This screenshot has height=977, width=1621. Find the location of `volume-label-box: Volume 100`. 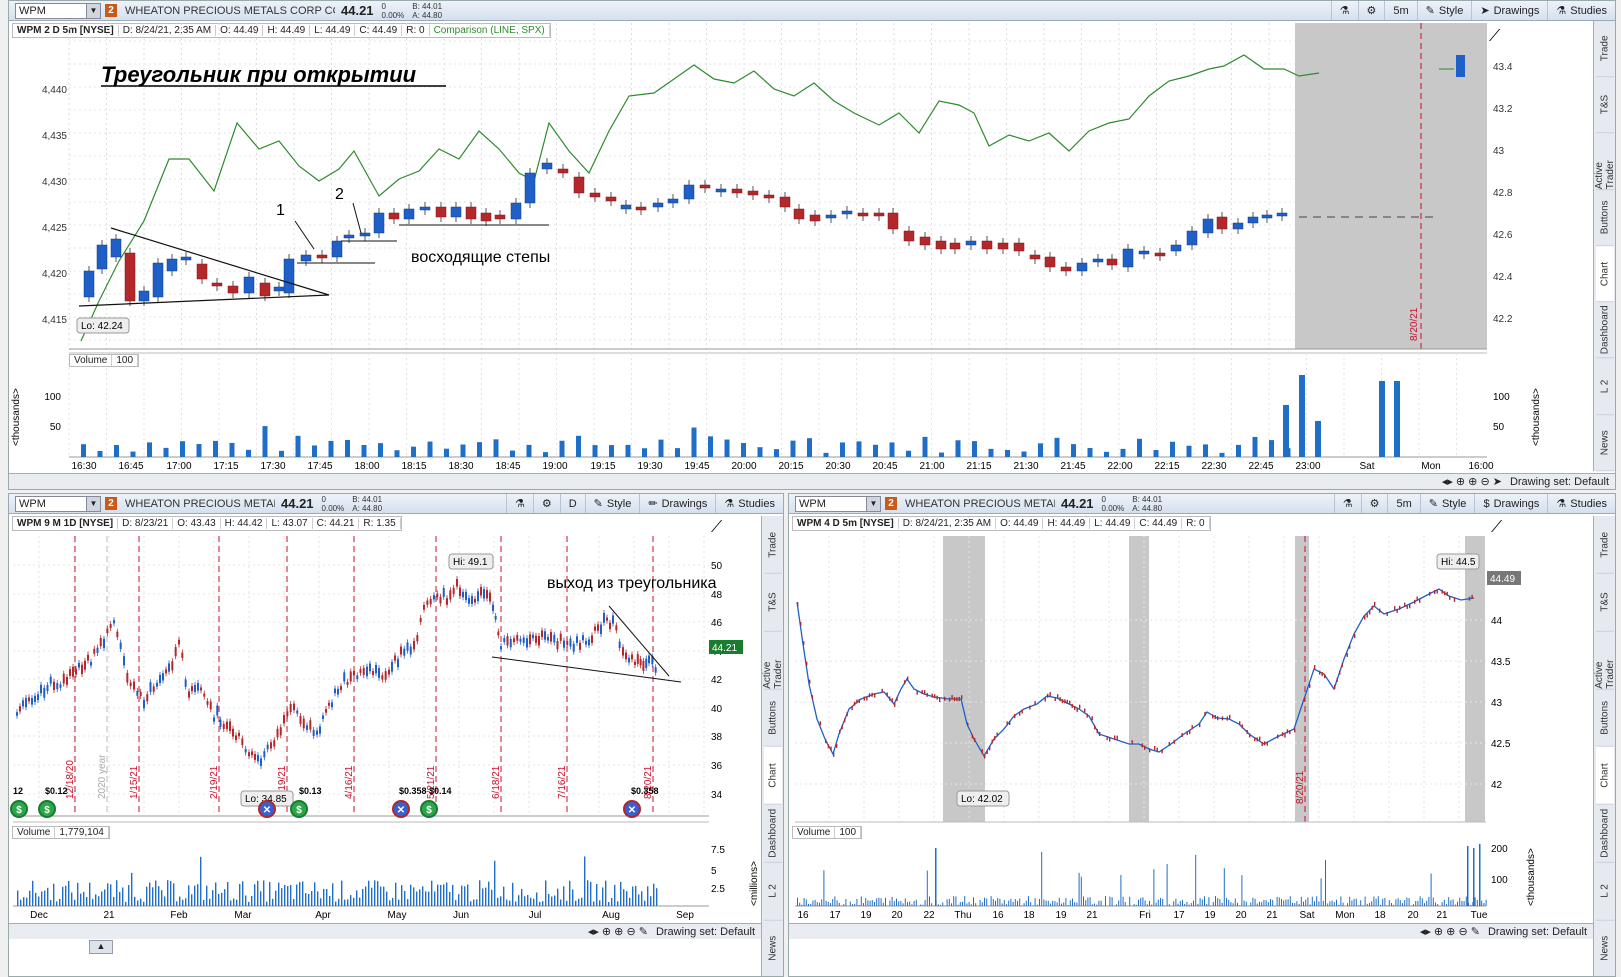

volume-label-box: Volume 100 is located at coordinates (104, 360).